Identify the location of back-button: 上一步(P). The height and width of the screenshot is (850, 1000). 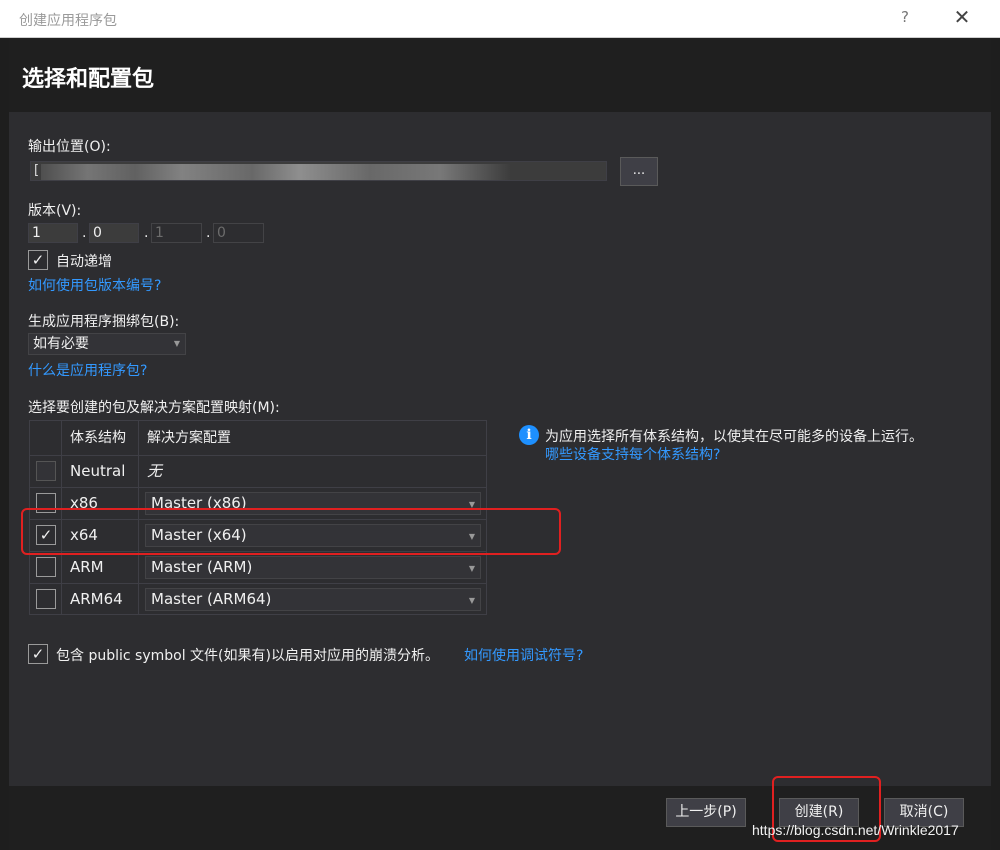
(706, 812).